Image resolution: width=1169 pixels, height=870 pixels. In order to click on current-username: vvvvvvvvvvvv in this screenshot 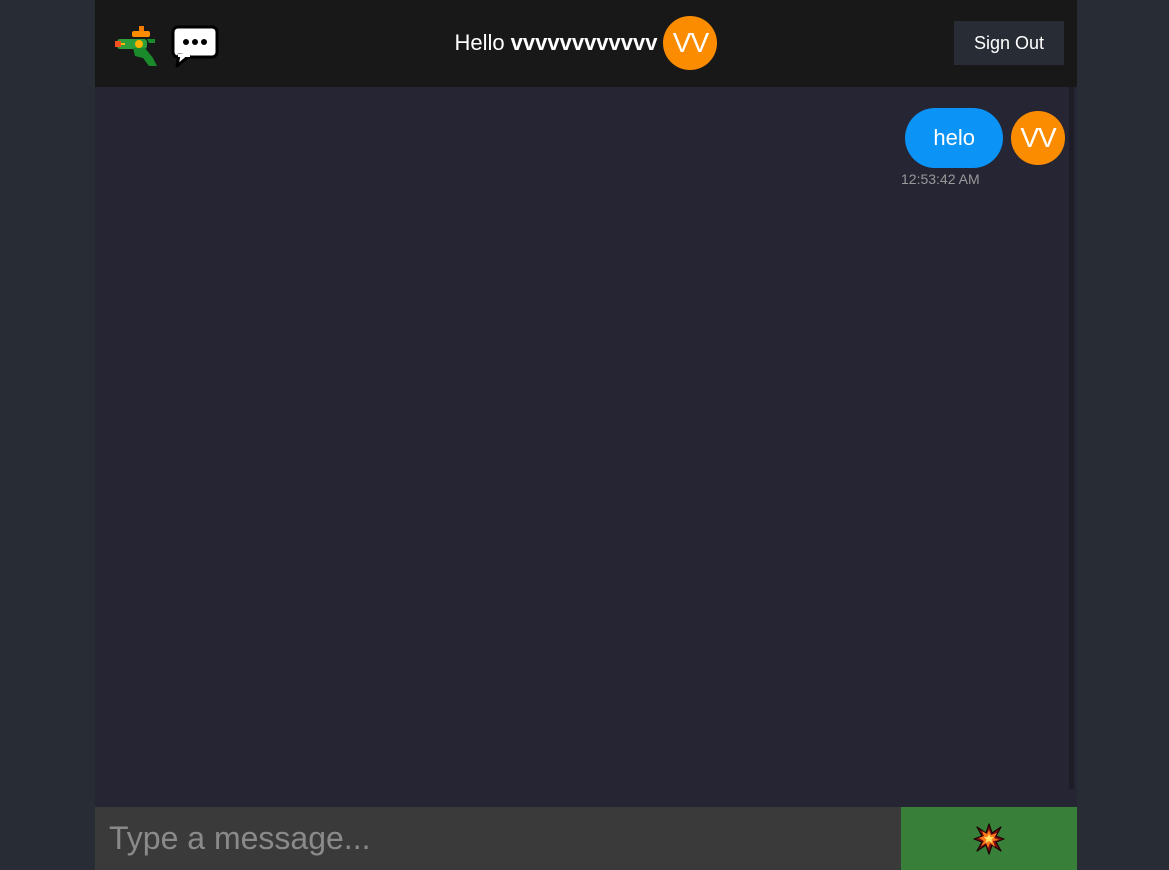, I will do `click(584, 42)`.